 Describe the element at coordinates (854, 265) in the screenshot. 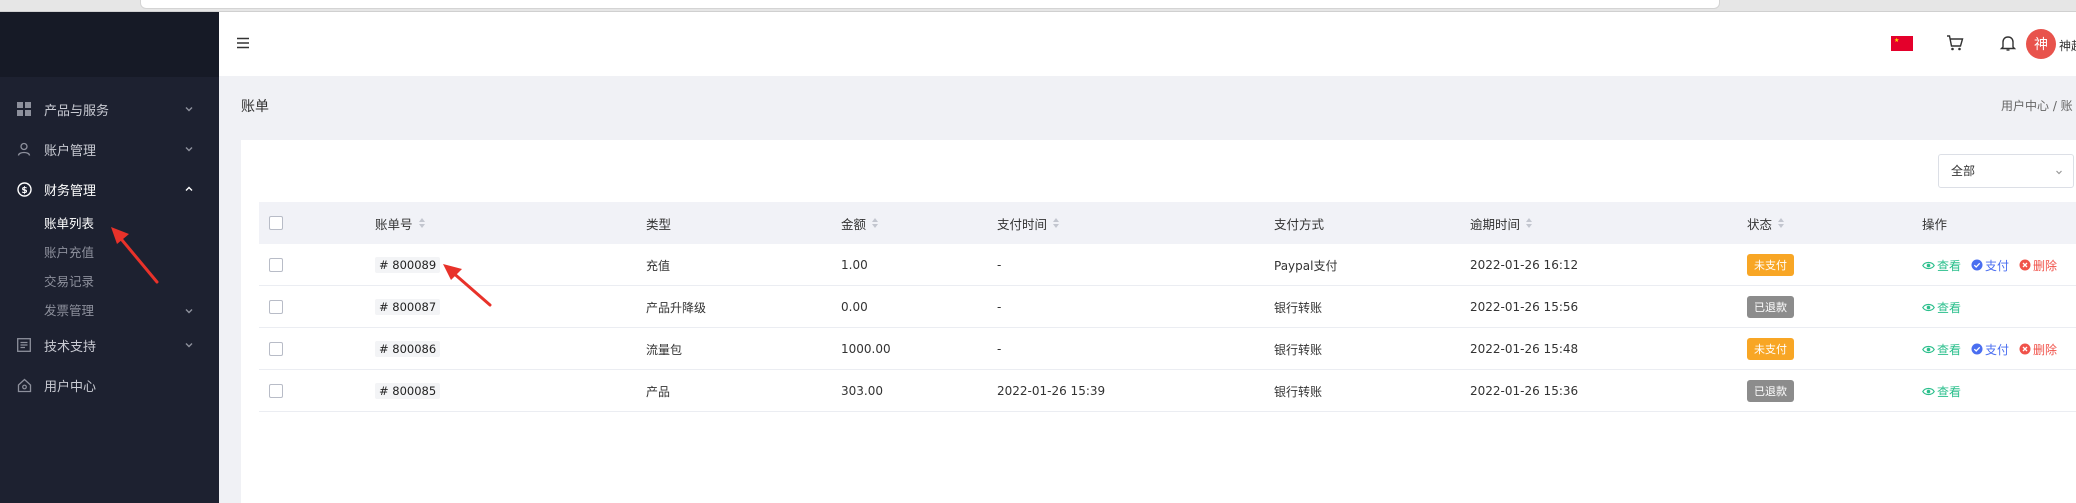

I see `bill-amount: 1.00` at that location.